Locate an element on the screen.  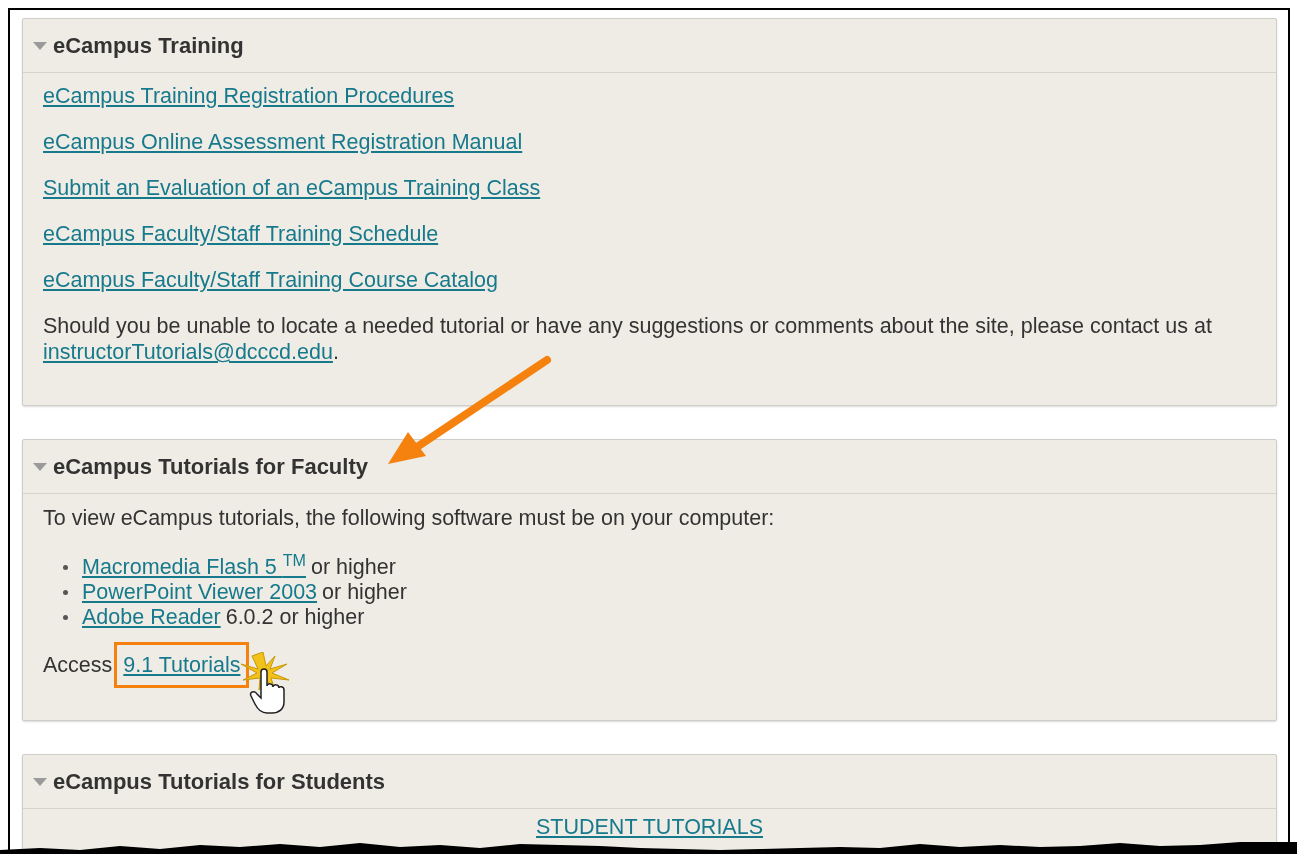
tutorials-link: 9.1 Tutorials is located at coordinates (182, 665).